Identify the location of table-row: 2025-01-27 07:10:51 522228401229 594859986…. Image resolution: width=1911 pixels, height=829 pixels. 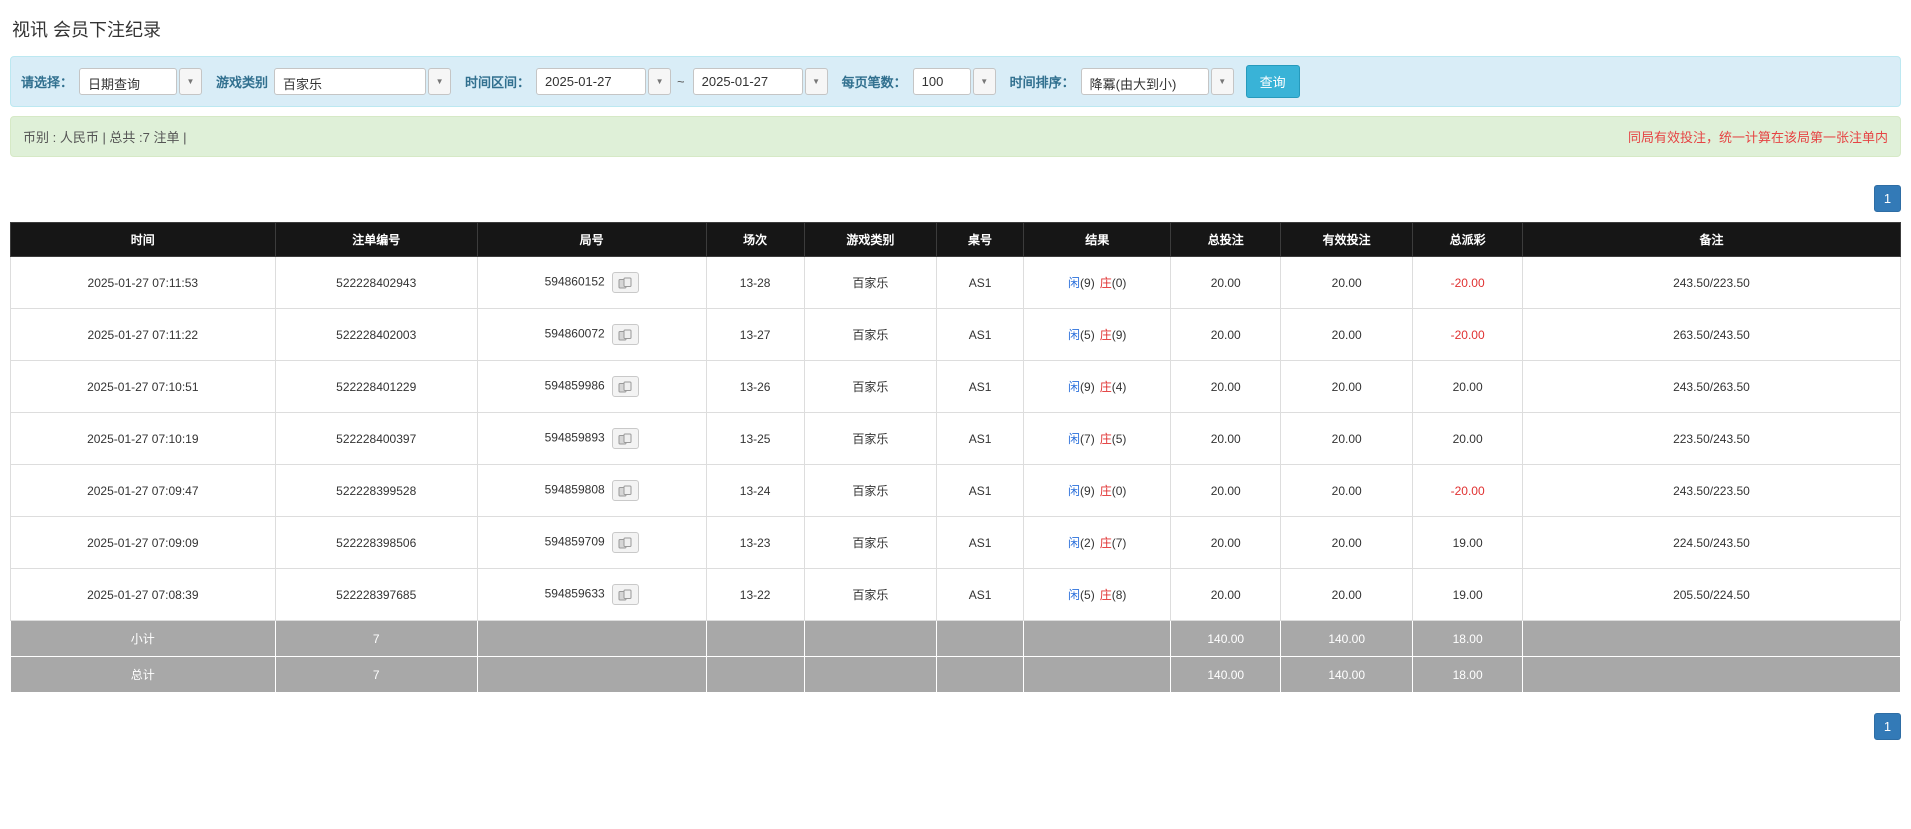
(956, 386).